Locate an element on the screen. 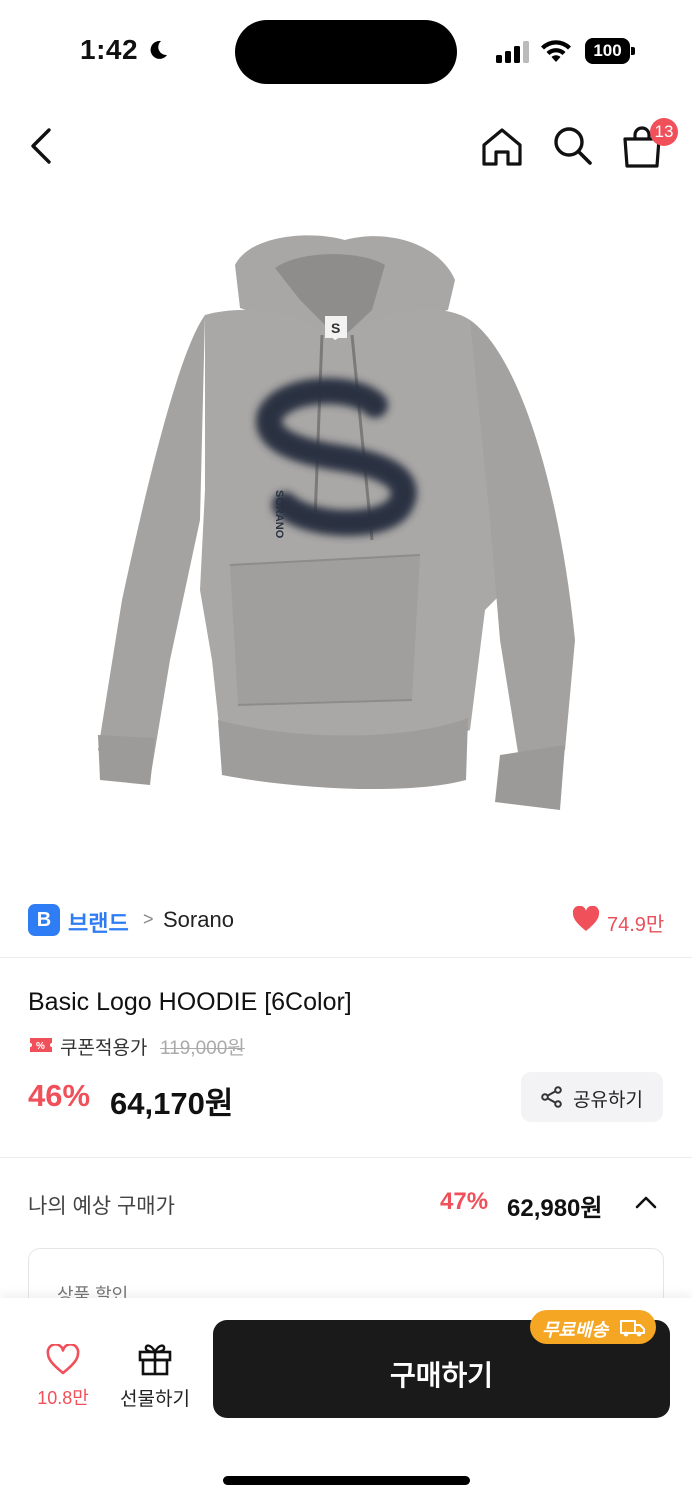 The height and width of the screenshot is (1500, 692). coupon-icon: % is located at coordinates (41, 1045).